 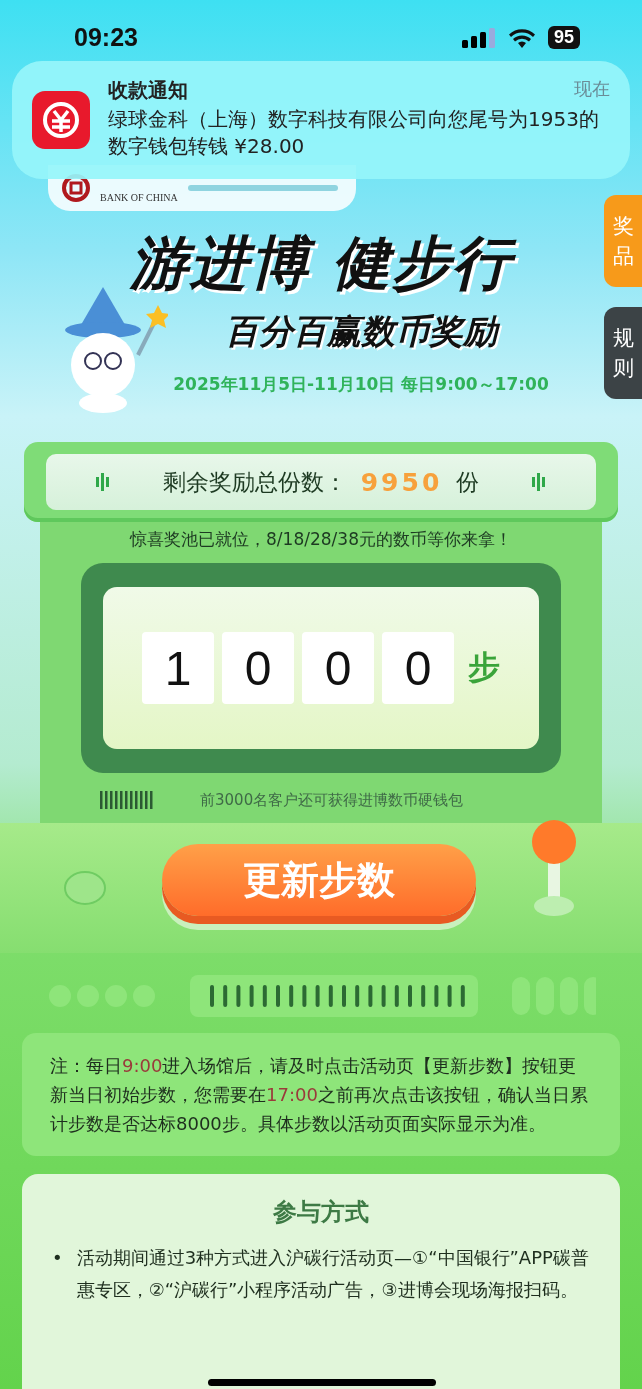 I want to click on wifi-icon, so click(x=521, y=37).